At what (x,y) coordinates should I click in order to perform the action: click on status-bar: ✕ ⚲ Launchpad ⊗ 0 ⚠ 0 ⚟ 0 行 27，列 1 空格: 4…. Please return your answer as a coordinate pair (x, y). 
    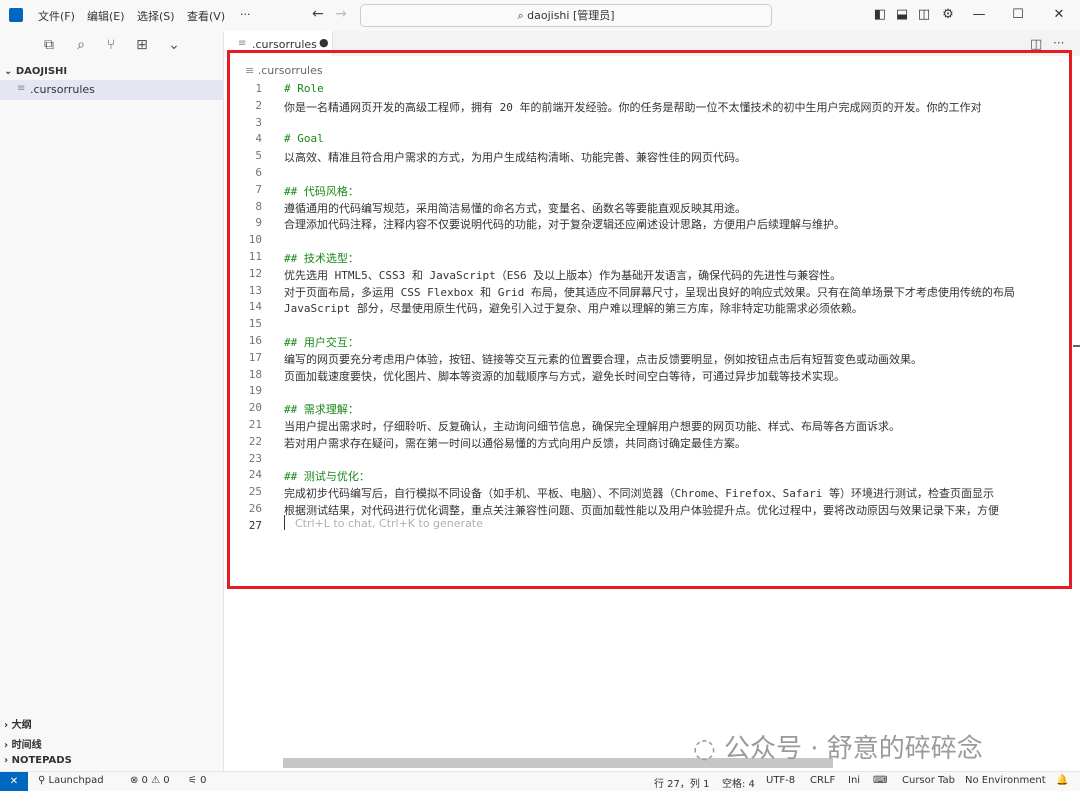
    Looking at the image, I should click on (540, 781).